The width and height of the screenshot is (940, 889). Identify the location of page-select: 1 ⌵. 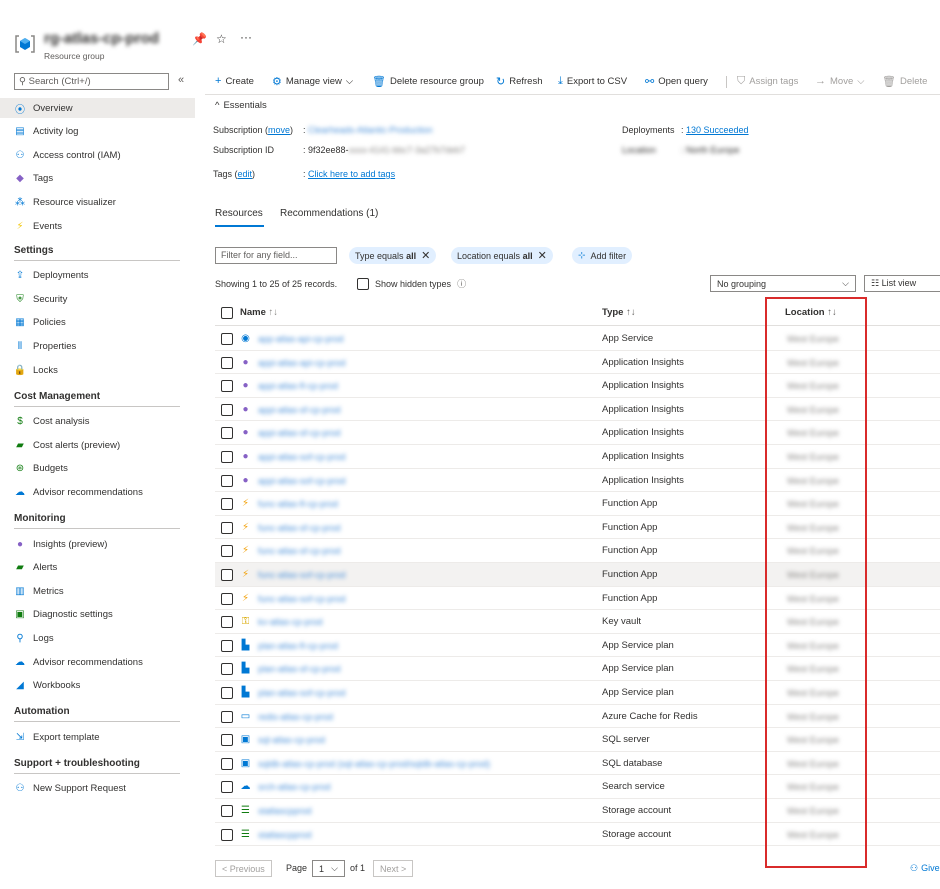
(328, 868).